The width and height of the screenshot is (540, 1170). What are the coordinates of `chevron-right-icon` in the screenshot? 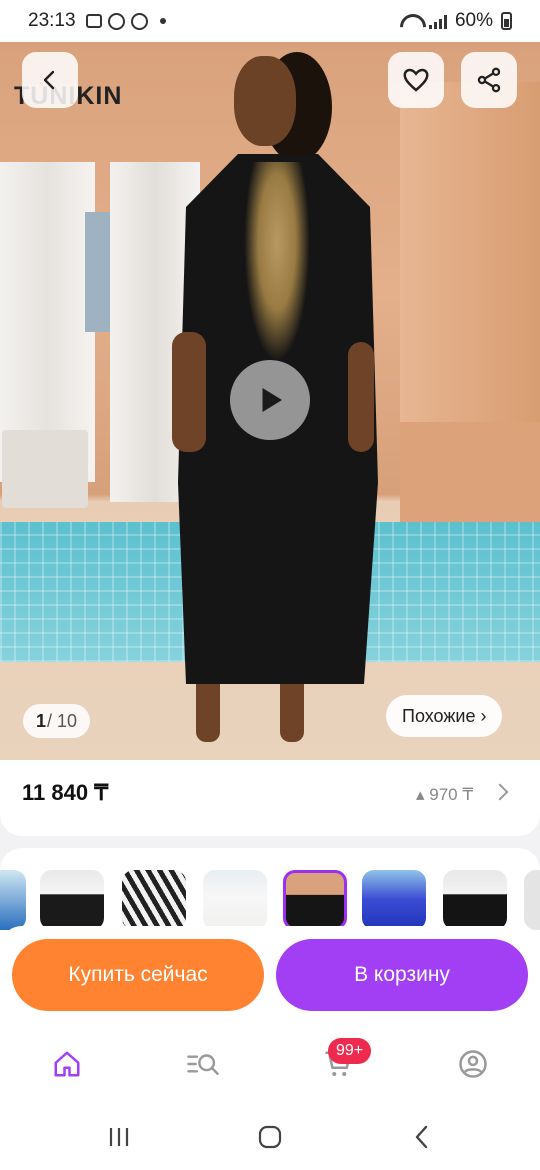 It's located at (500, 792).